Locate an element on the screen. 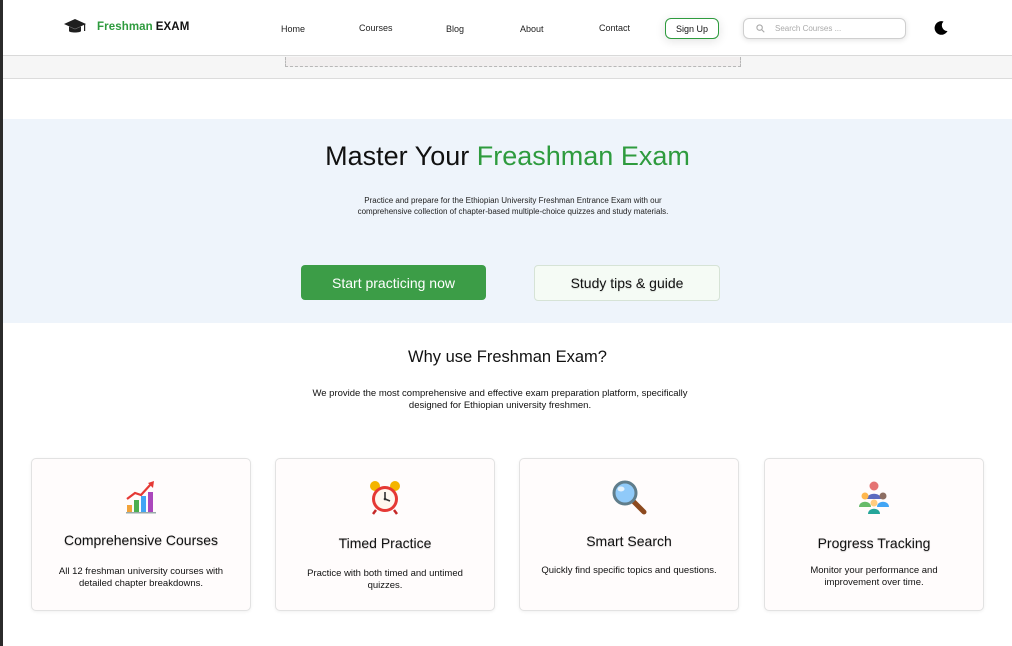  search-input is located at coordinates (840, 28).